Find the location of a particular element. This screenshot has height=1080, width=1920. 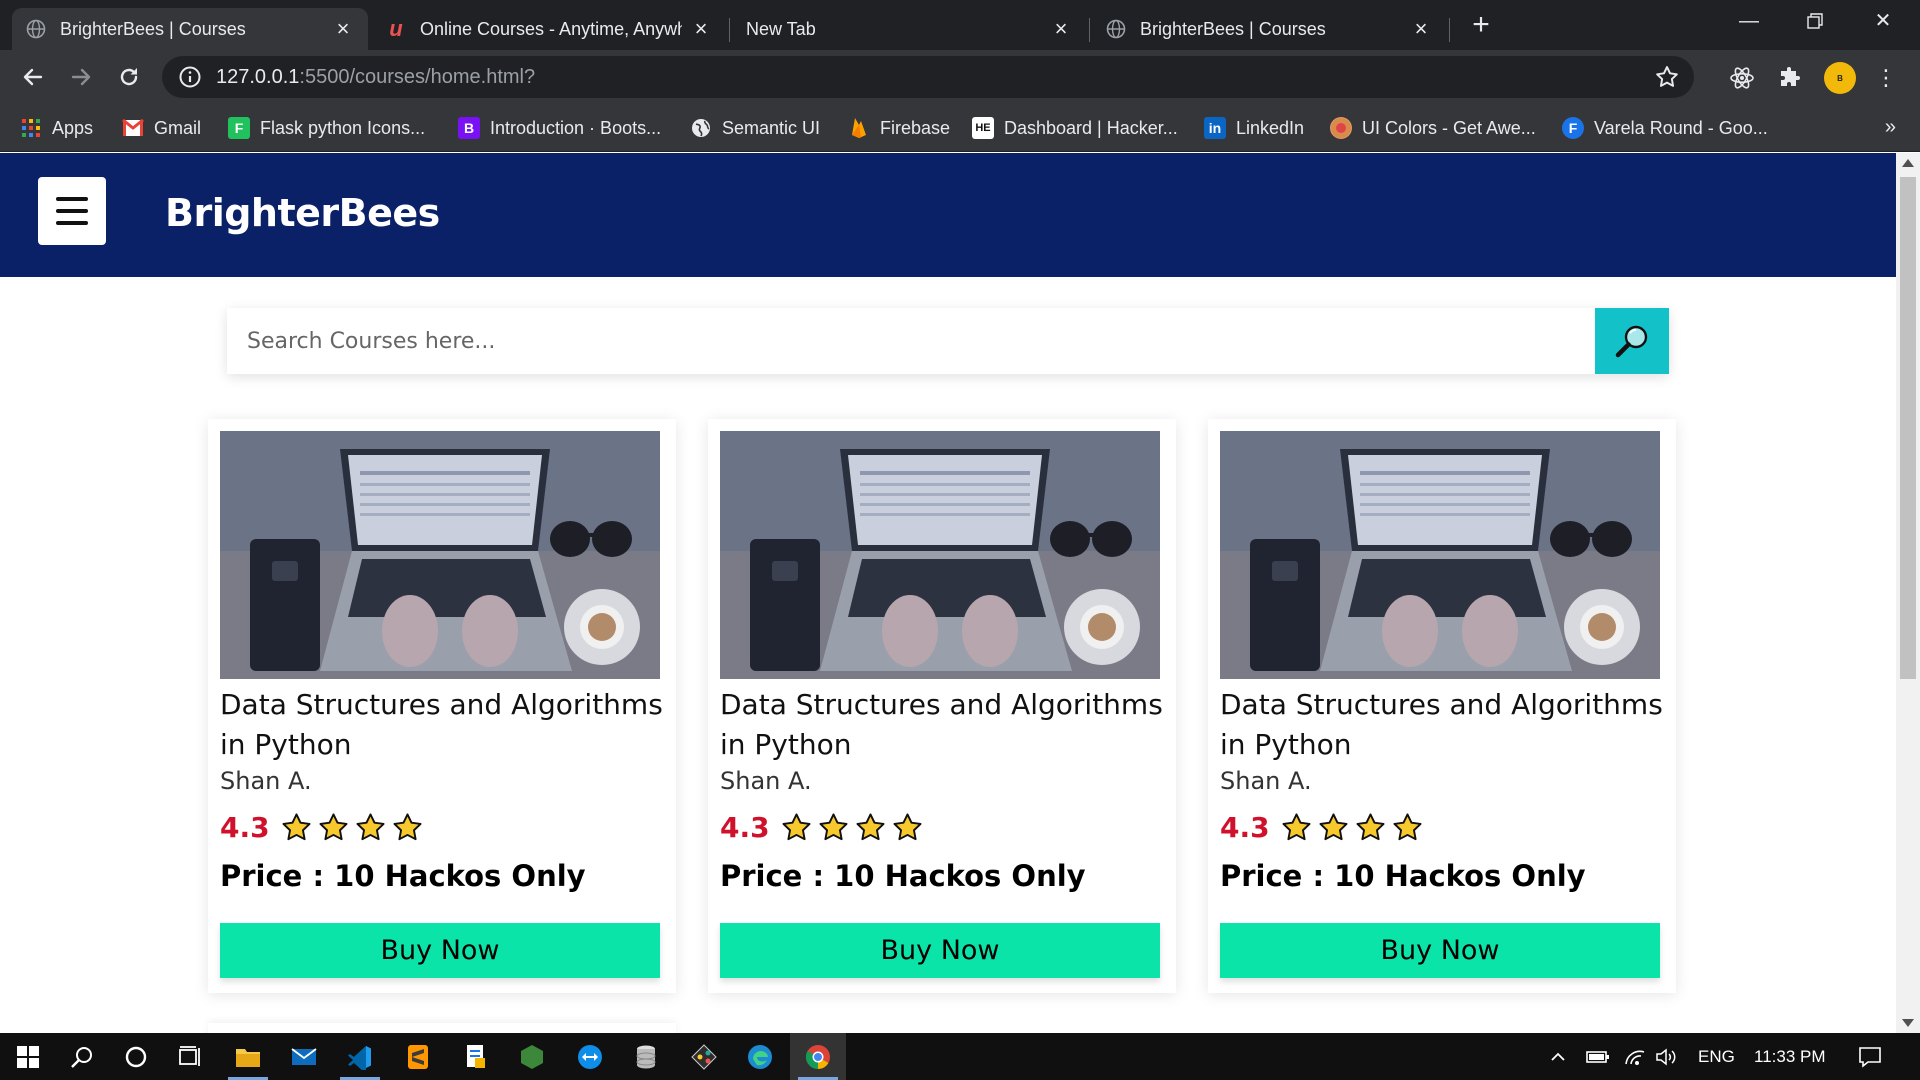

address-bar: 127.0.0.1:5500/courses/home.html? is located at coordinates (928, 77).